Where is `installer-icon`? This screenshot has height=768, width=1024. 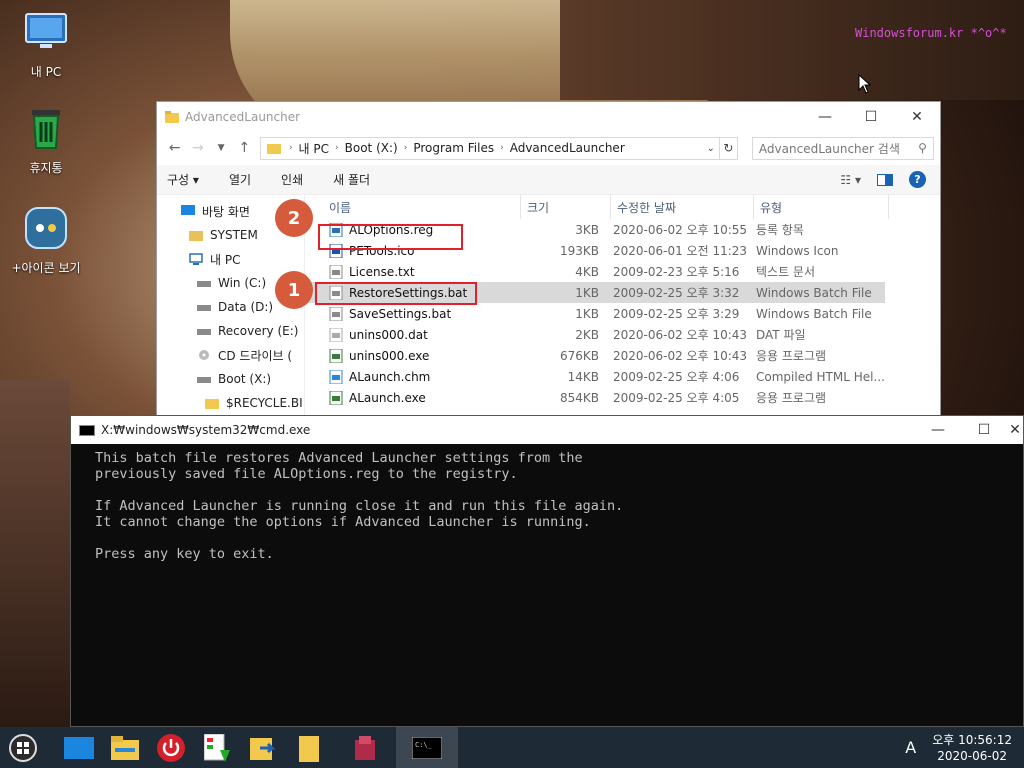 installer-icon is located at coordinates (217, 747).